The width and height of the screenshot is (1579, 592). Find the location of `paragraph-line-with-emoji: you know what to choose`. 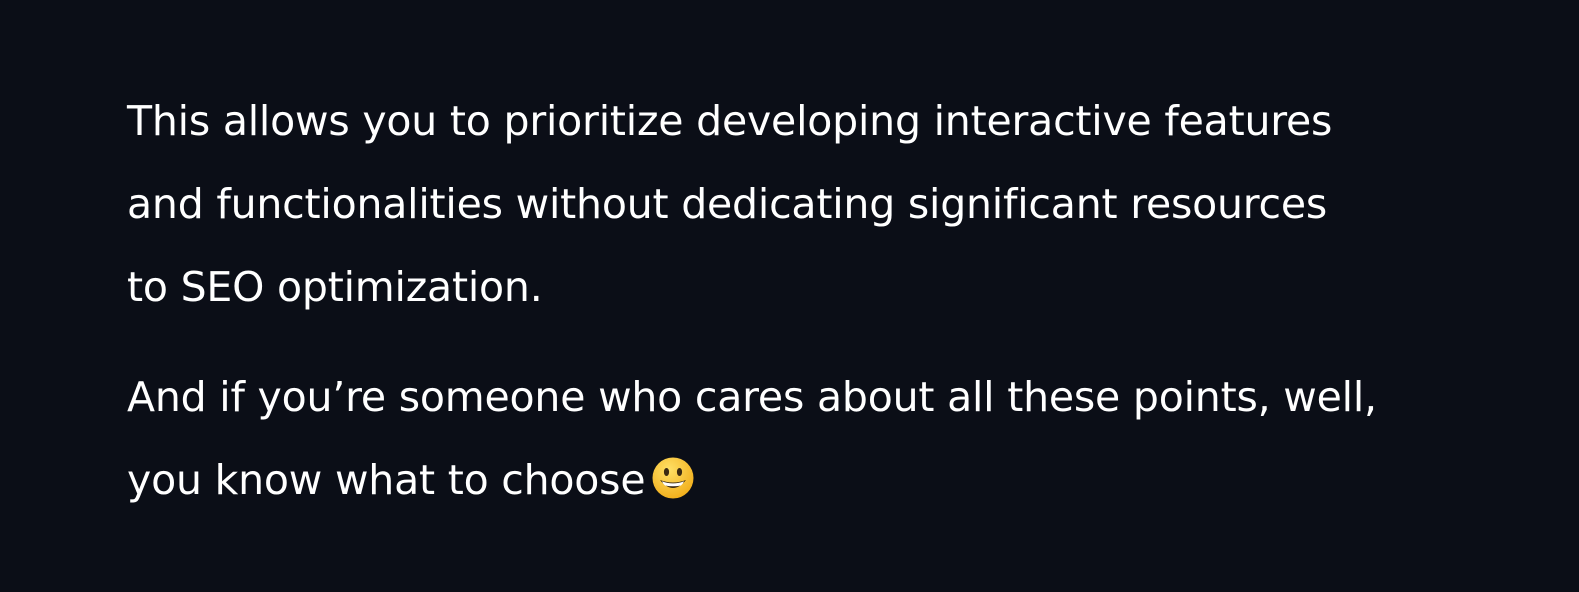

paragraph-line-with-emoji: you know what to choose is located at coordinates (842, 480).